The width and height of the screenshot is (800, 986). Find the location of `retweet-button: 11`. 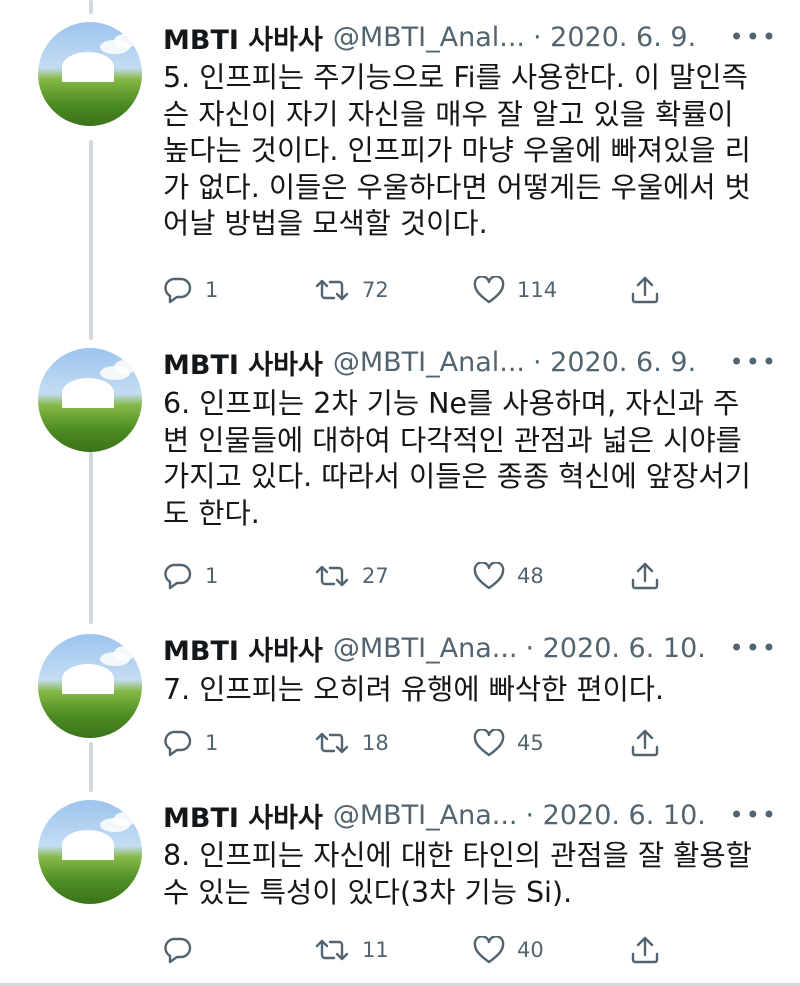

retweet-button: 11 is located at coordinates (351, 950).